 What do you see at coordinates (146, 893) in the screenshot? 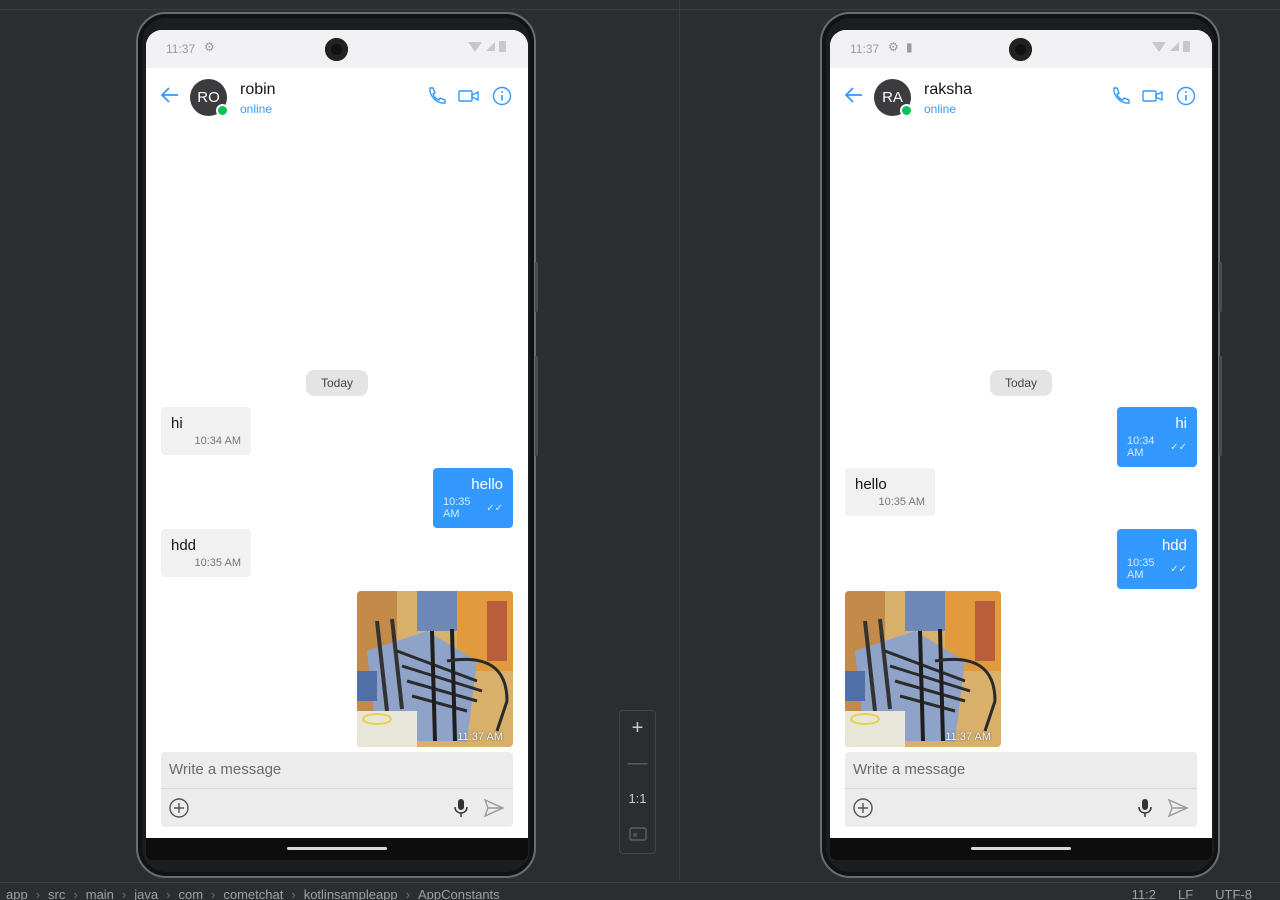
I see `breadcrumb-item: java` at bounding box center [146, 893].